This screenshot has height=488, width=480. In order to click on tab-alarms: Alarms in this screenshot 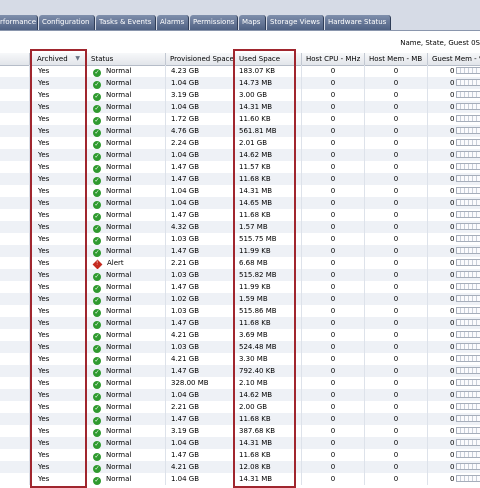, I will do `click(173, 22)`.